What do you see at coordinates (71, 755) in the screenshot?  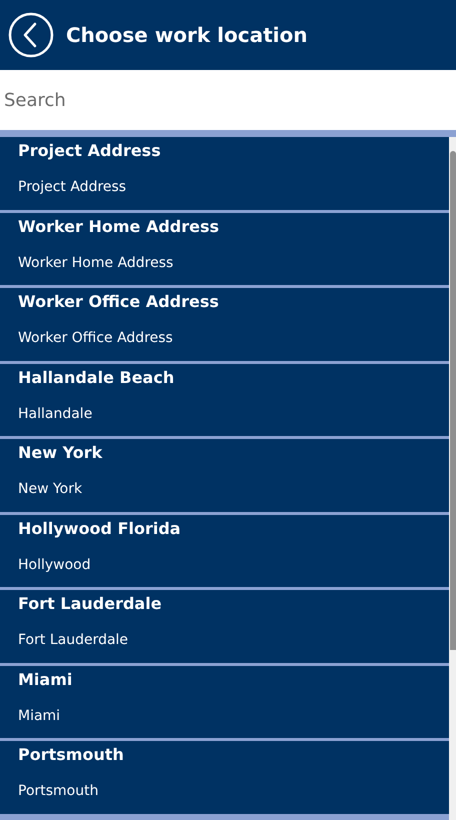 I see `location-name: Portsmouth` at bounding box center [71, 755].